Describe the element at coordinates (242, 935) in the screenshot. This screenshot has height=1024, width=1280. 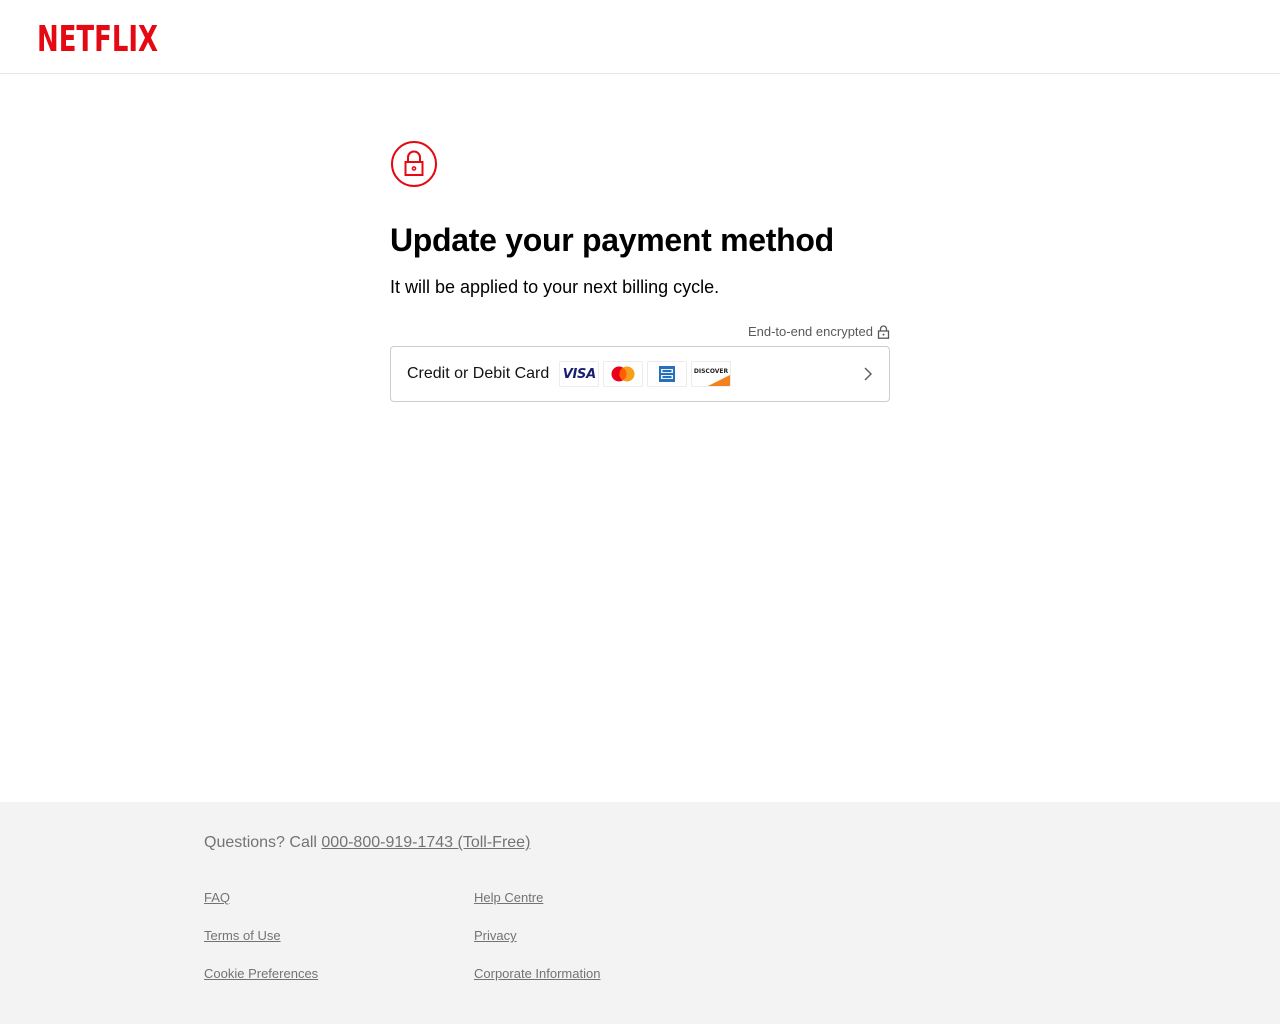
I see `terms-of-use-link: Terms of Use` at that location.